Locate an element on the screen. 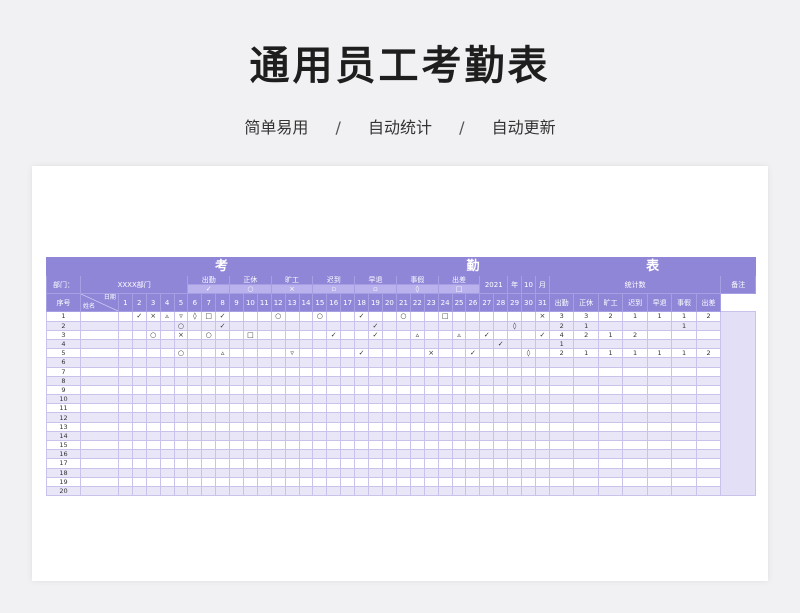 Image resolution: width=800 pixels, height=613 pixels. notes-cell is located at coordinates (738, 404).